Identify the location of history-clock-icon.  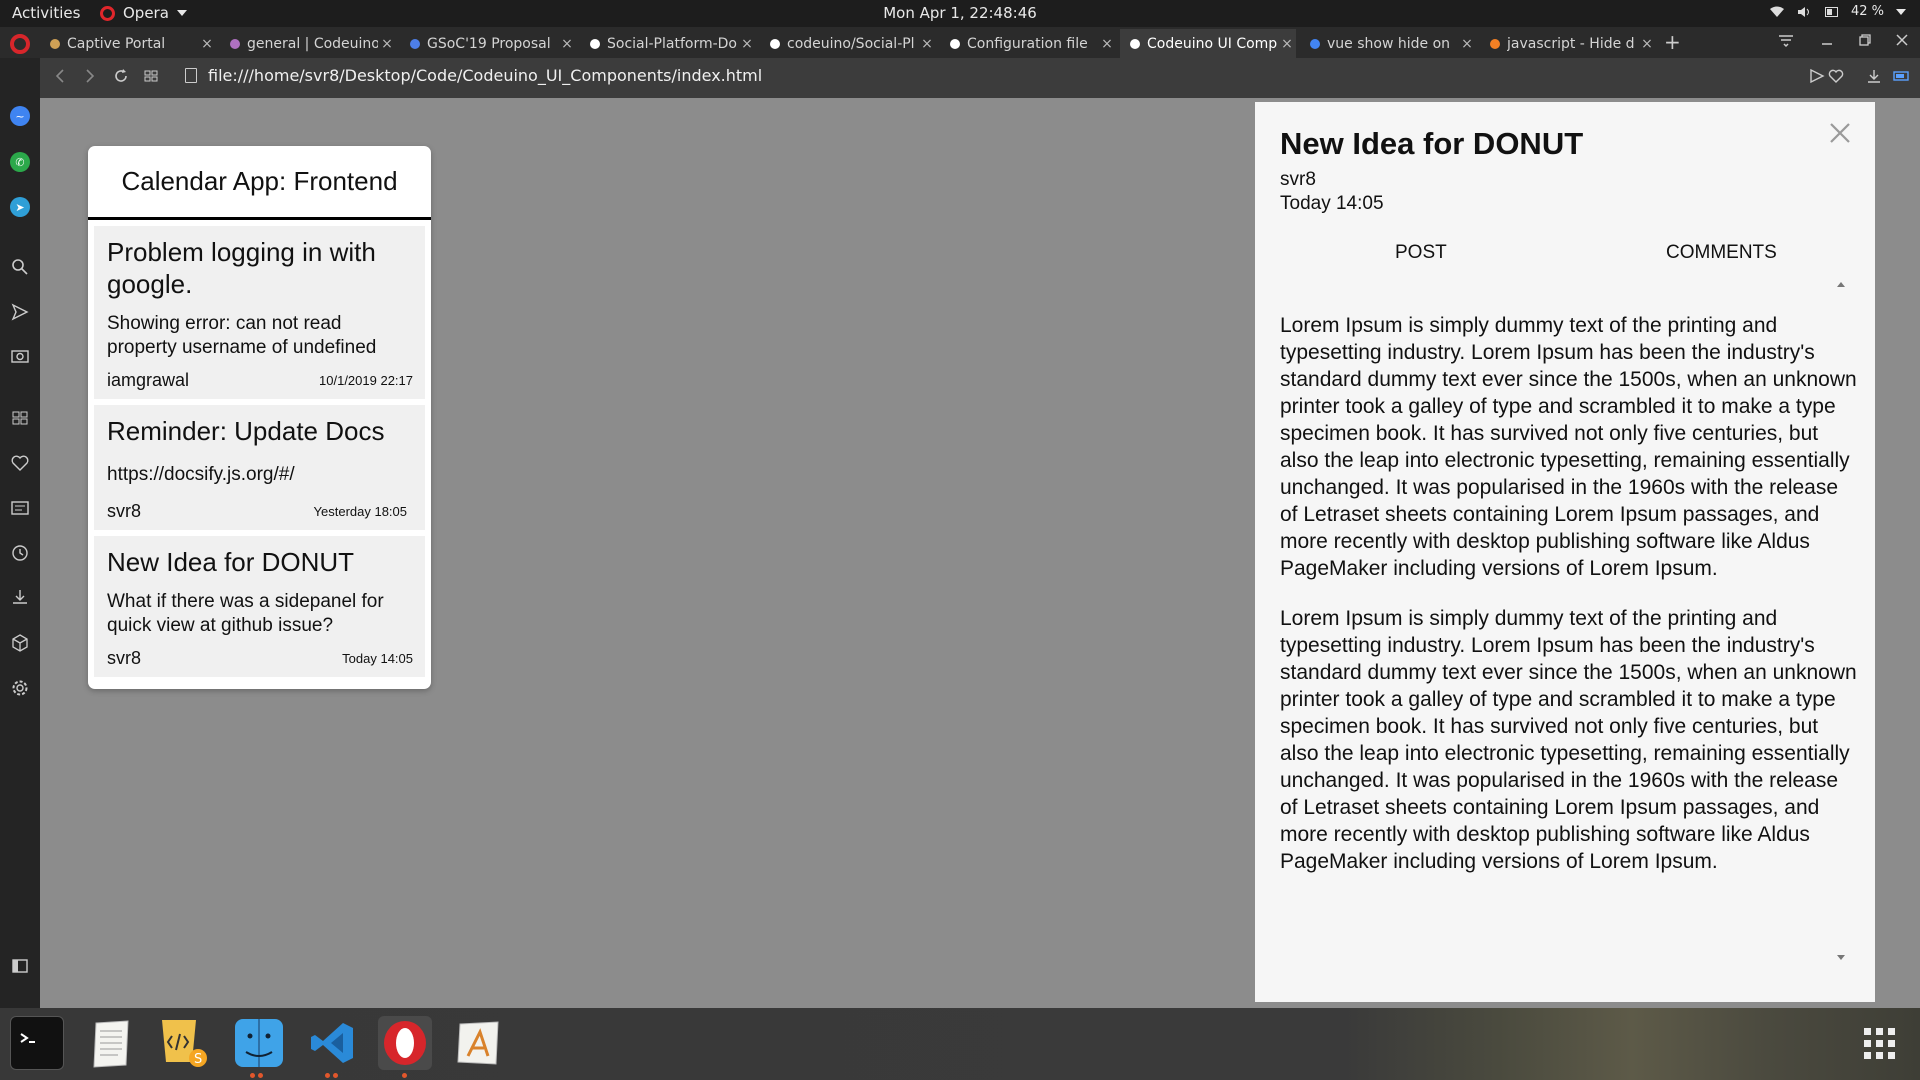
(20, 553).